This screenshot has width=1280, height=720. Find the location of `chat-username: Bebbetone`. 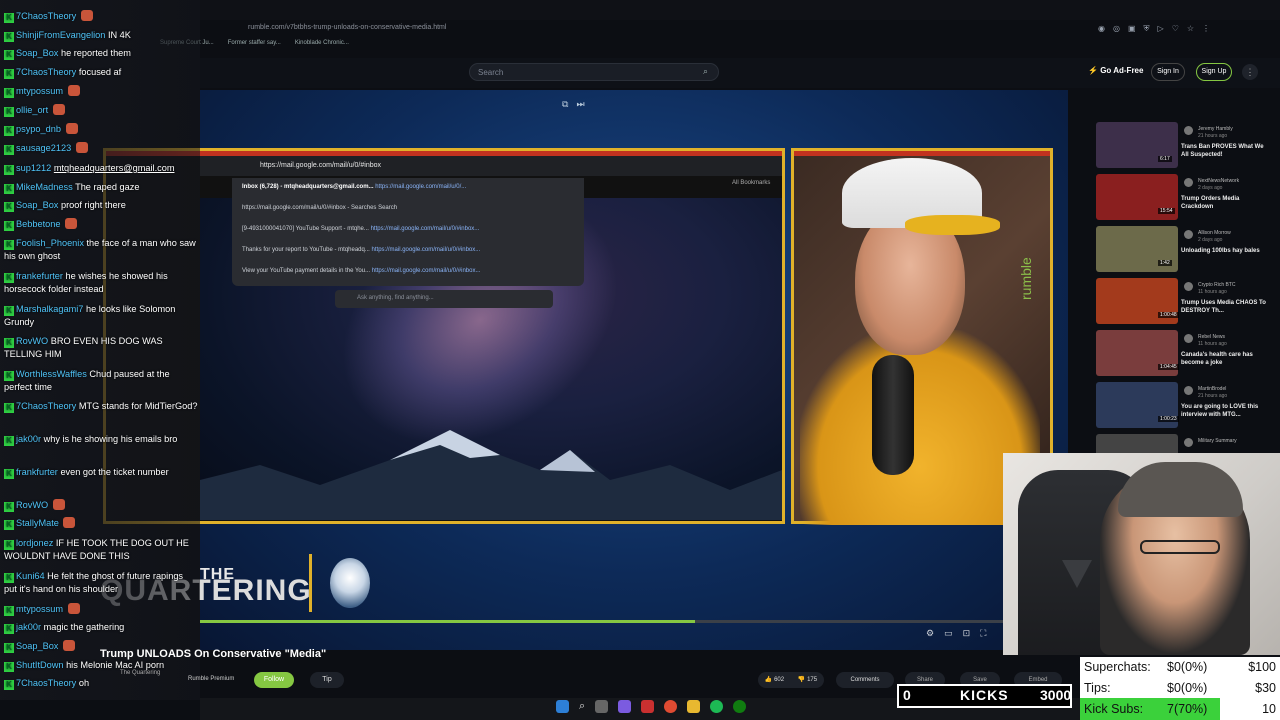

chat-username: Bebbetone is located at coordinates (38, 224).